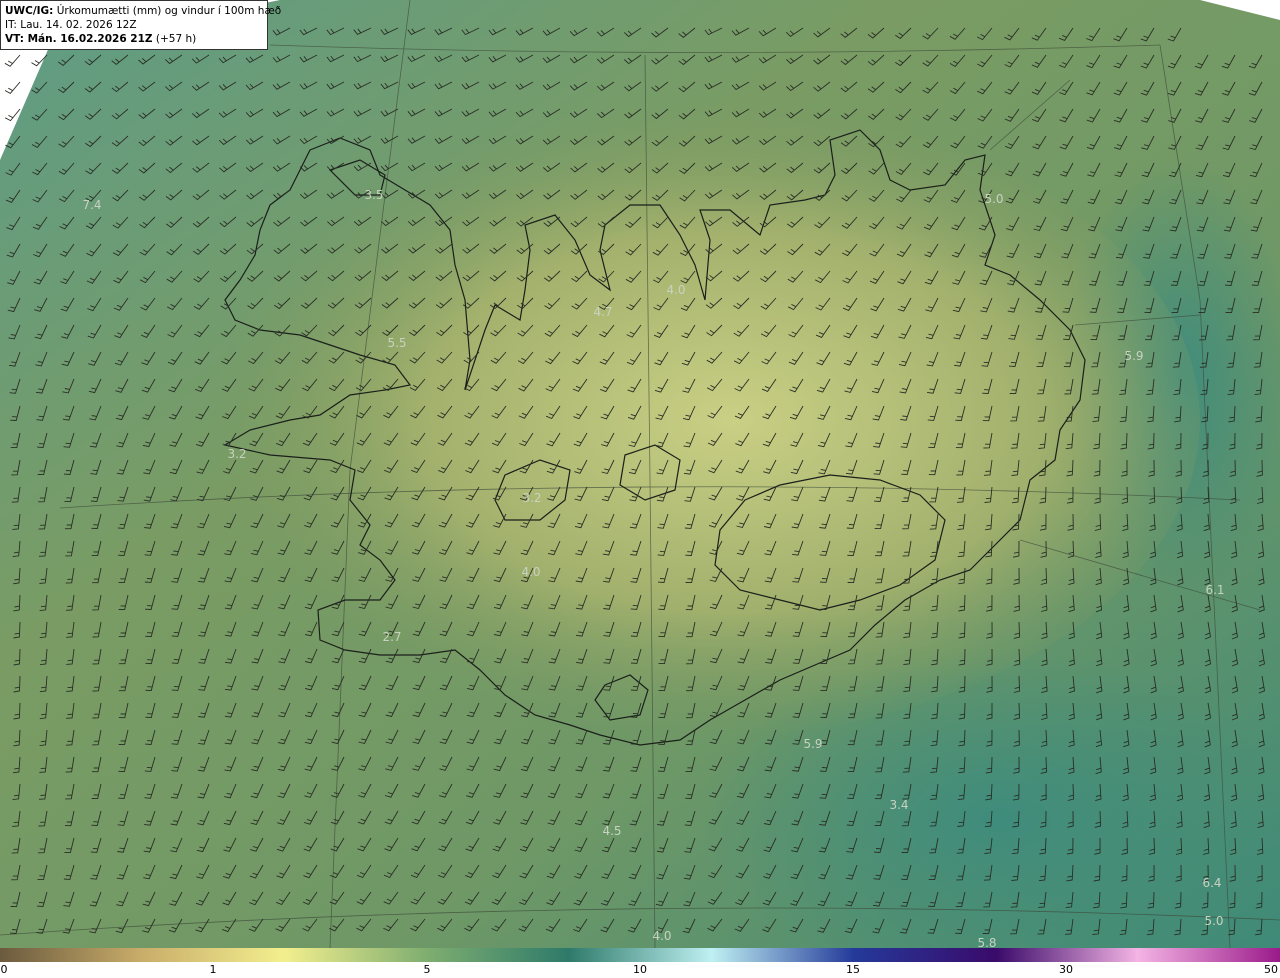  Describe the element at coordinates (4, 969) in the screenshot. I see `legend-tick: 0` at that location.